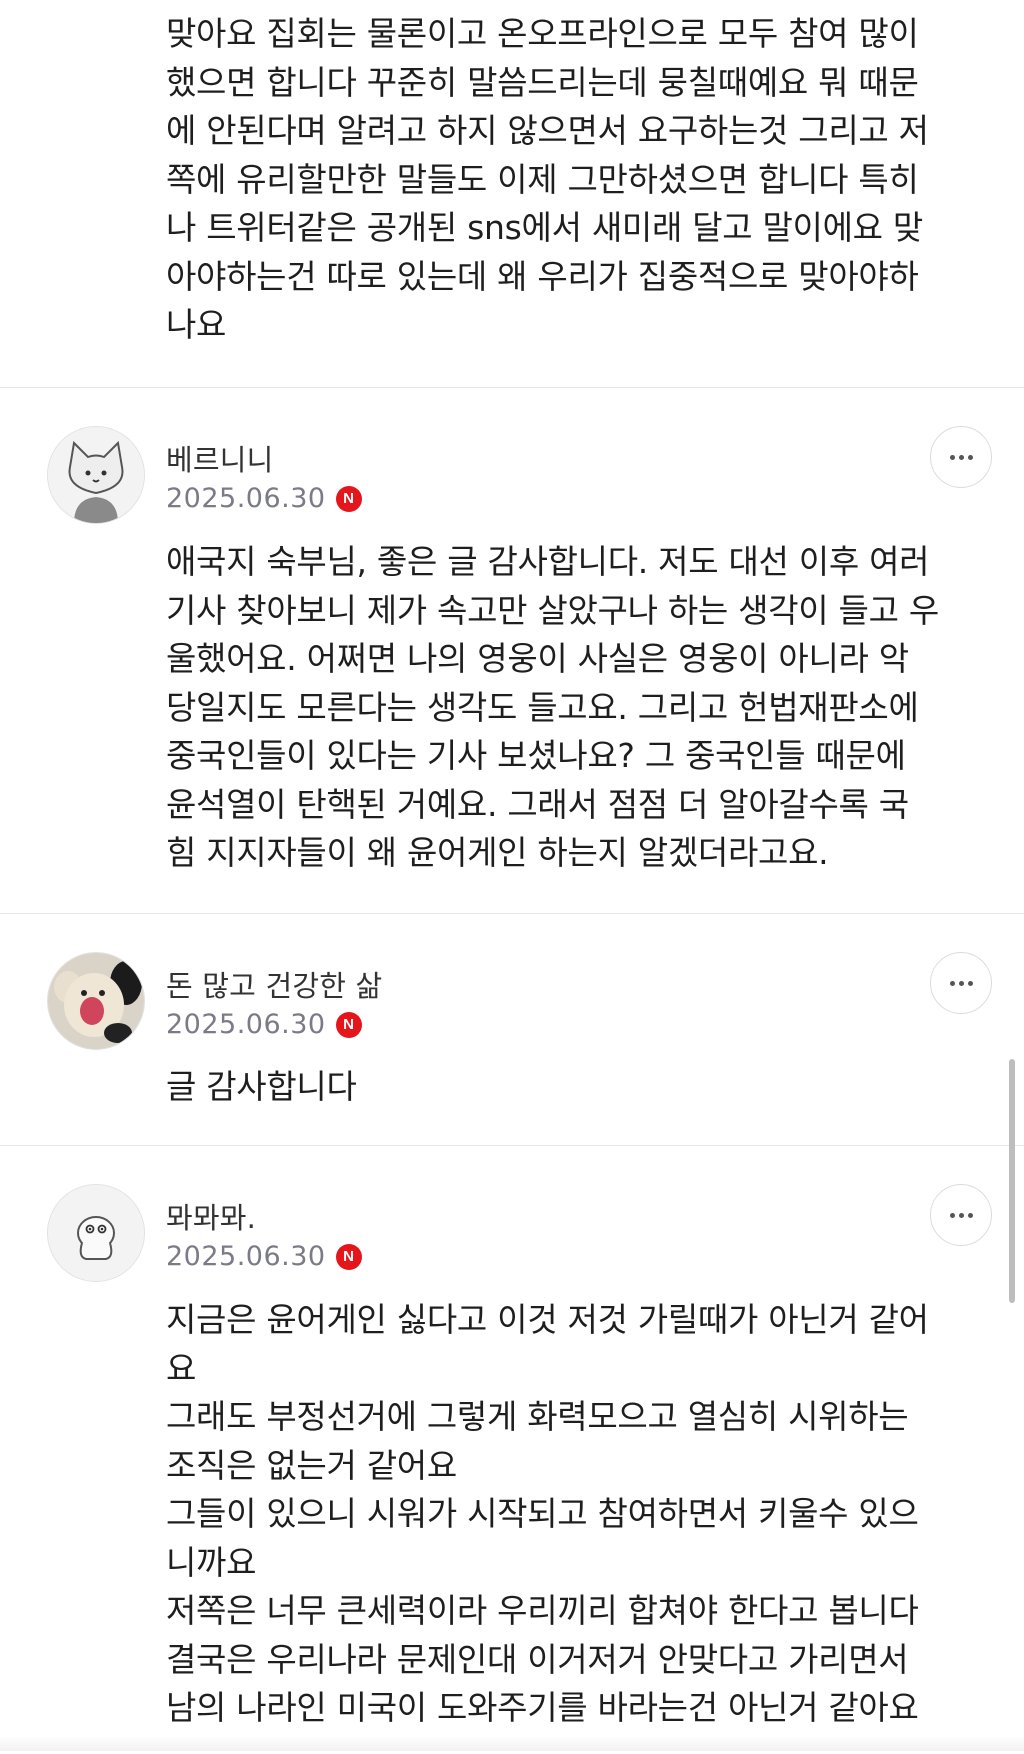 This screenshot has width=1024, height=1754. I want to click on comment-line: 힘 지지자들이 왜 윤어게인 하는지 알겠더라고요., so click(497, 852).